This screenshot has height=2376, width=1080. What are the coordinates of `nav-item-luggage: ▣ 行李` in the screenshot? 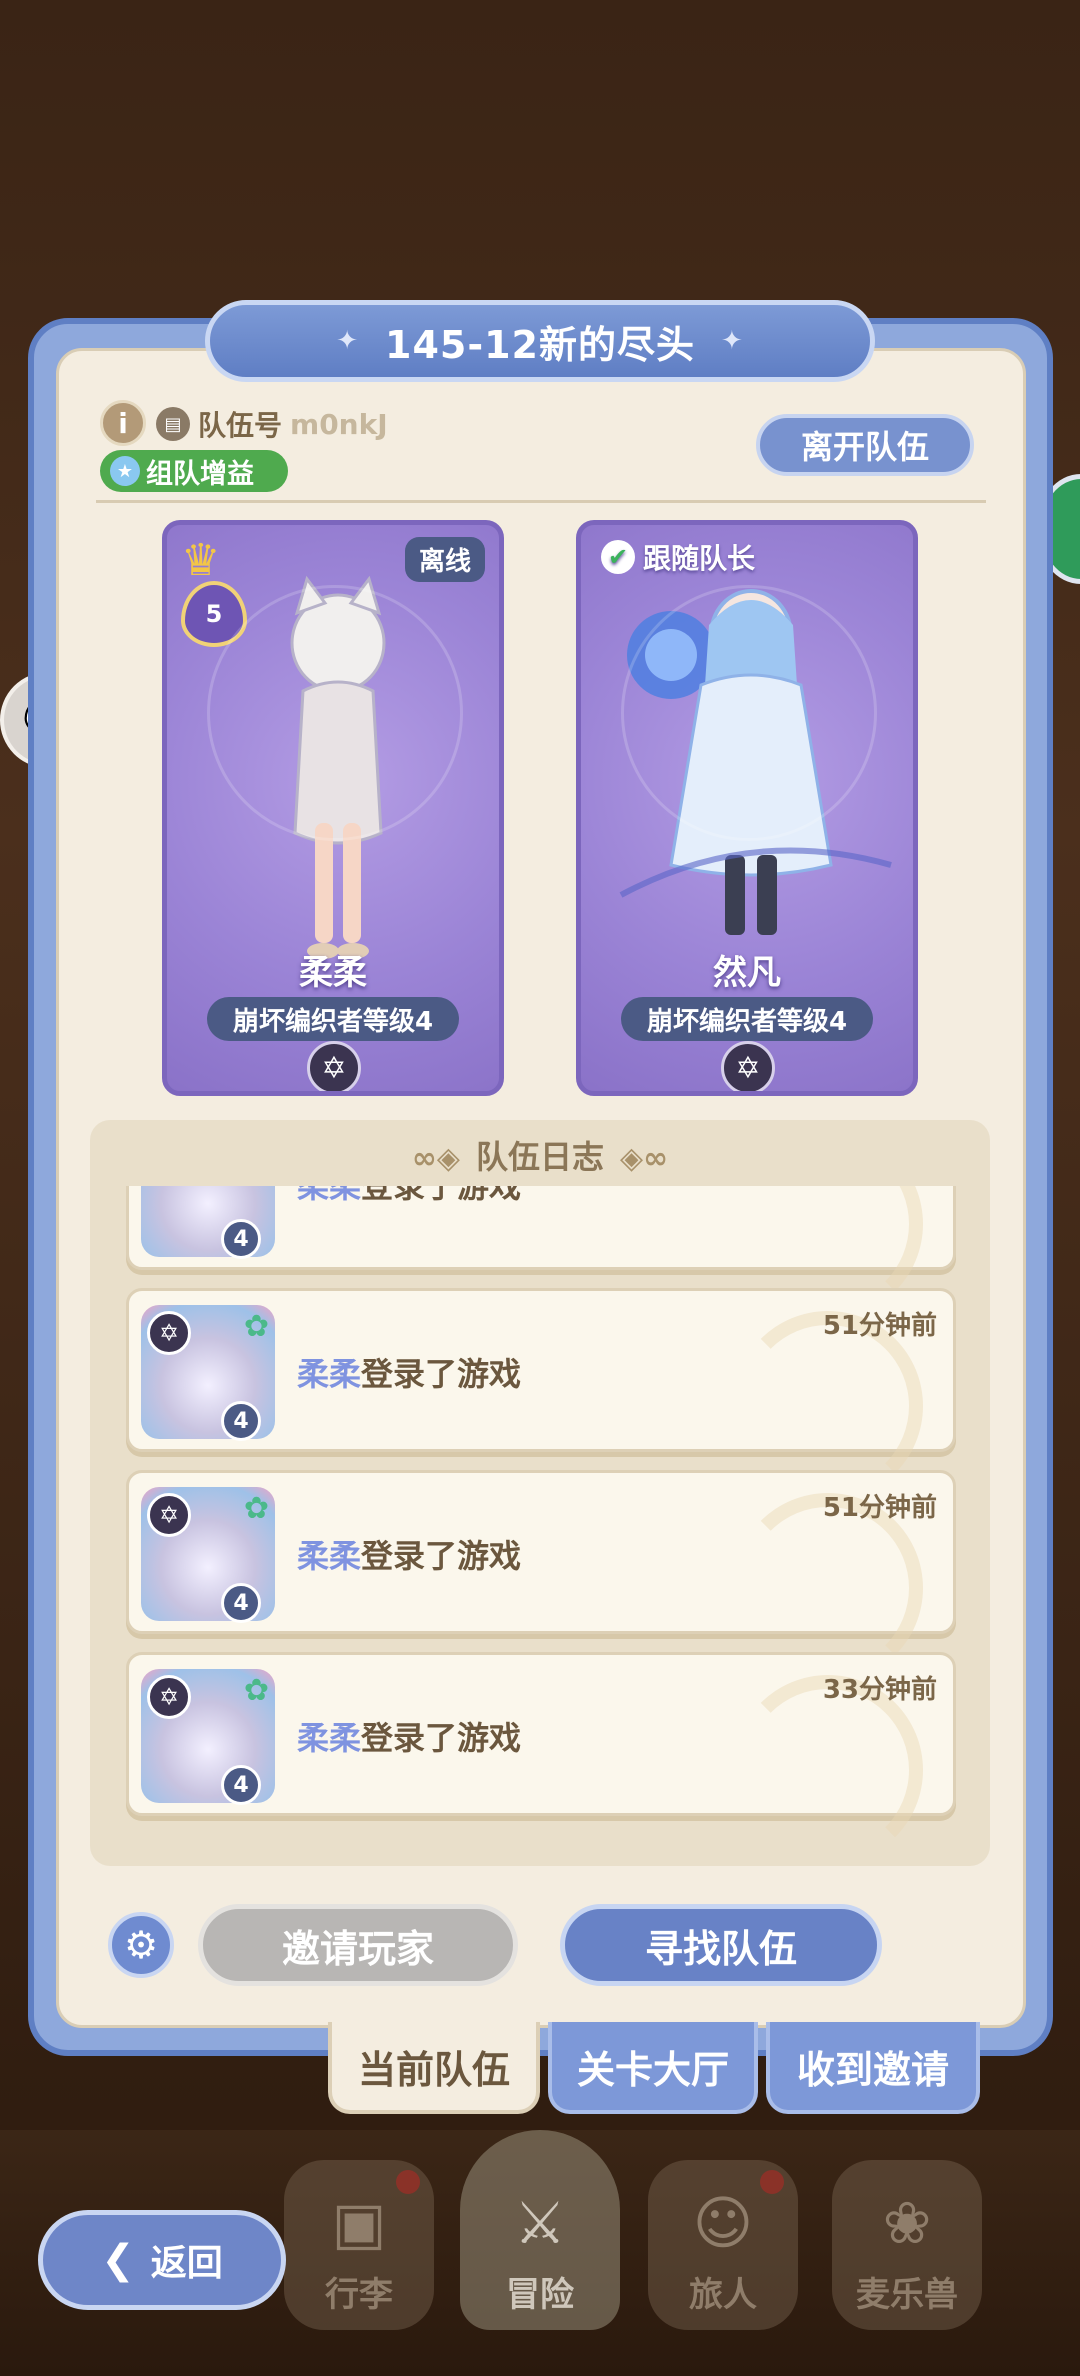 It's located at (359, 2245).